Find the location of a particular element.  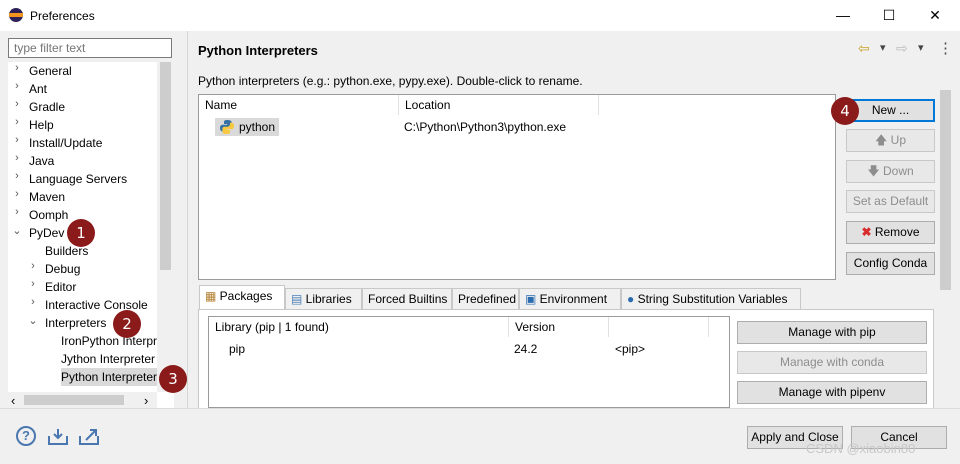

column-header-version: Version is located at coordinates (559, 327).